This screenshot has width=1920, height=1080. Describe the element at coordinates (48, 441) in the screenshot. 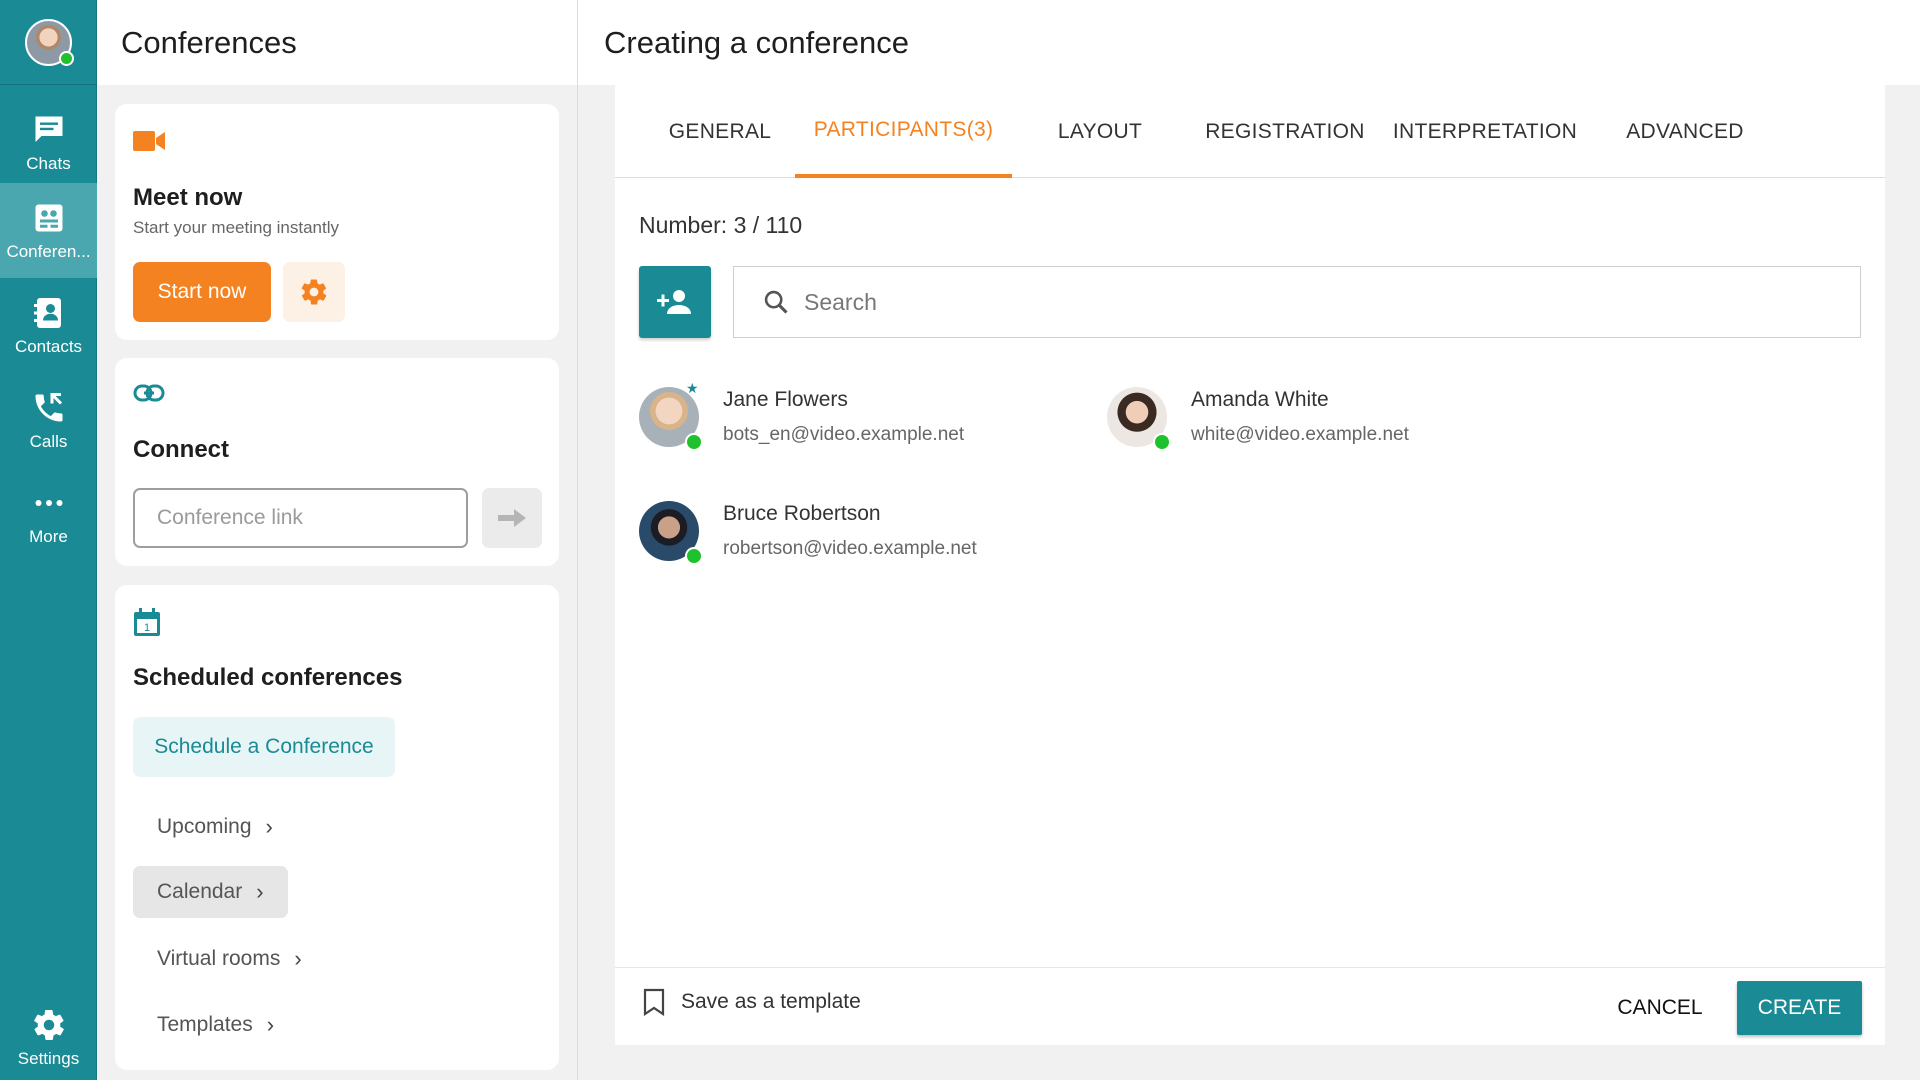

I see `rail-label-calls: Calls` at that location.